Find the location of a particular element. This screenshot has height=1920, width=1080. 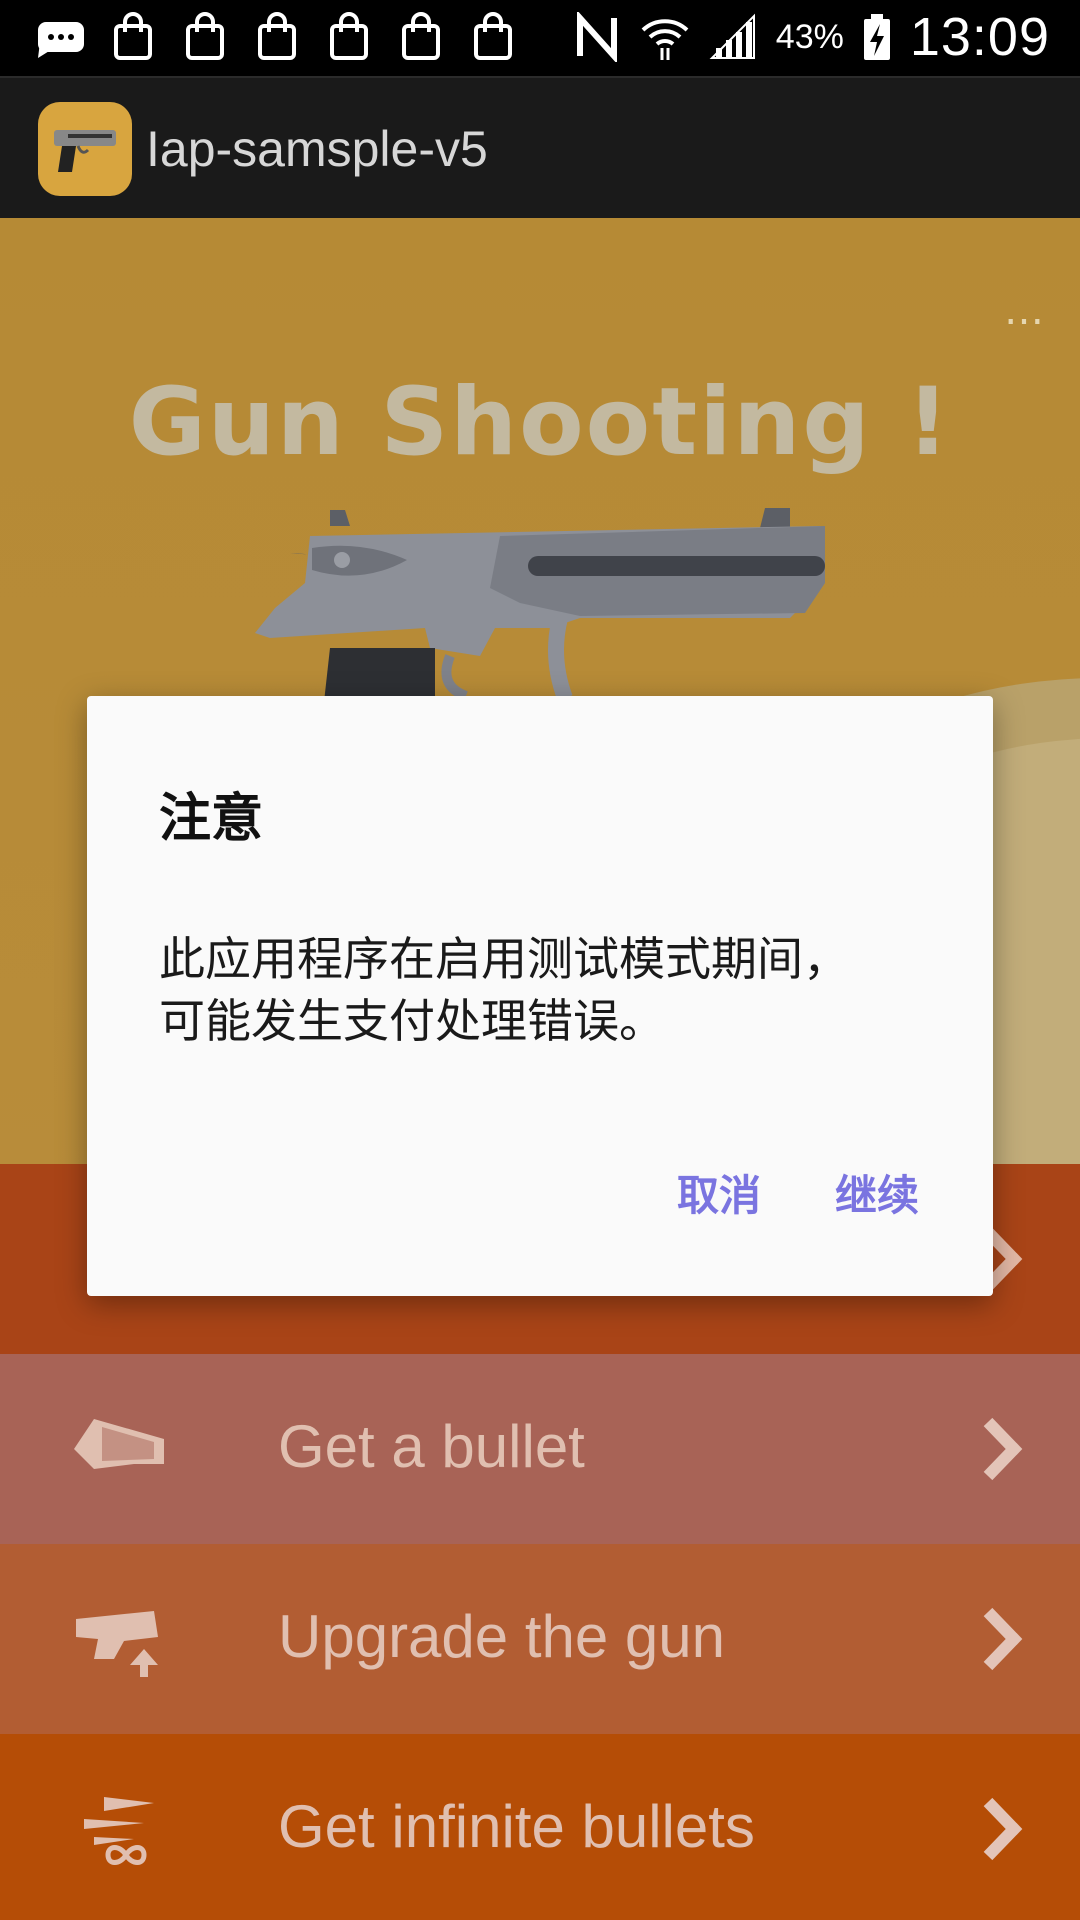

menu-label: Get infinite bullets is located at coordinates (516, 1826).